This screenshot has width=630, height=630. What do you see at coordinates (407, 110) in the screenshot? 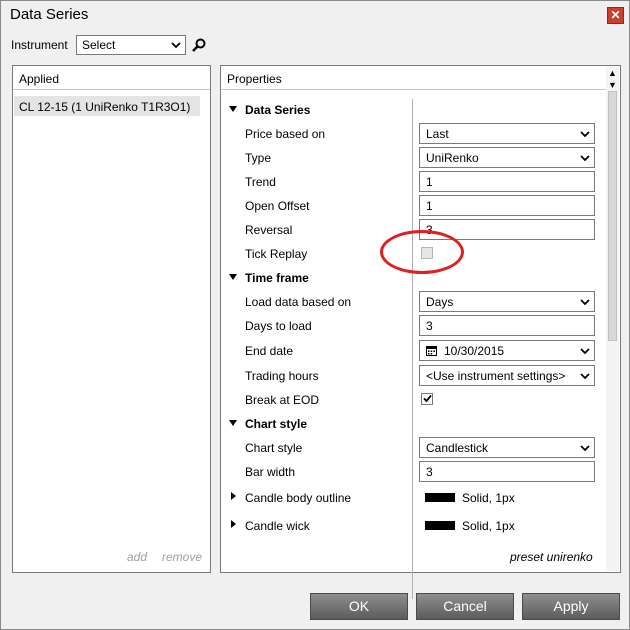
I see `section-data-series: Data Series` at bounding box center [407, 110].